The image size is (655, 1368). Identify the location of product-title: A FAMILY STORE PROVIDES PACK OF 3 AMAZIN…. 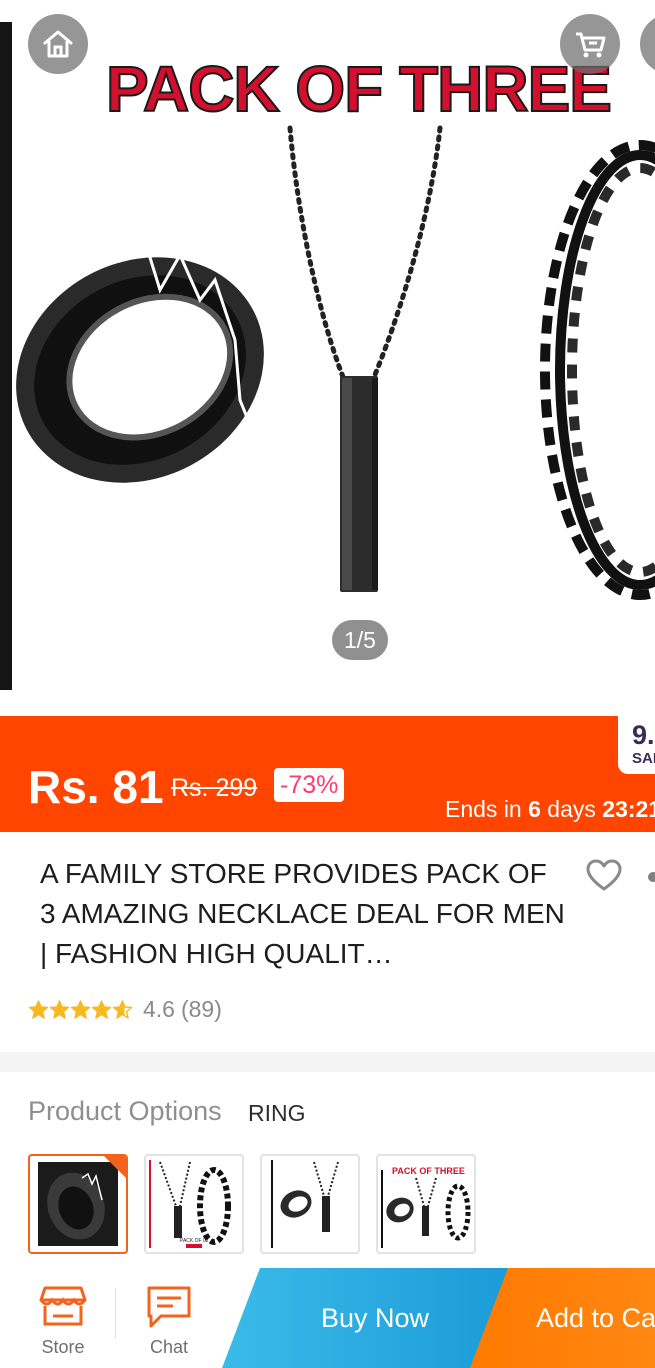
(302, 913).